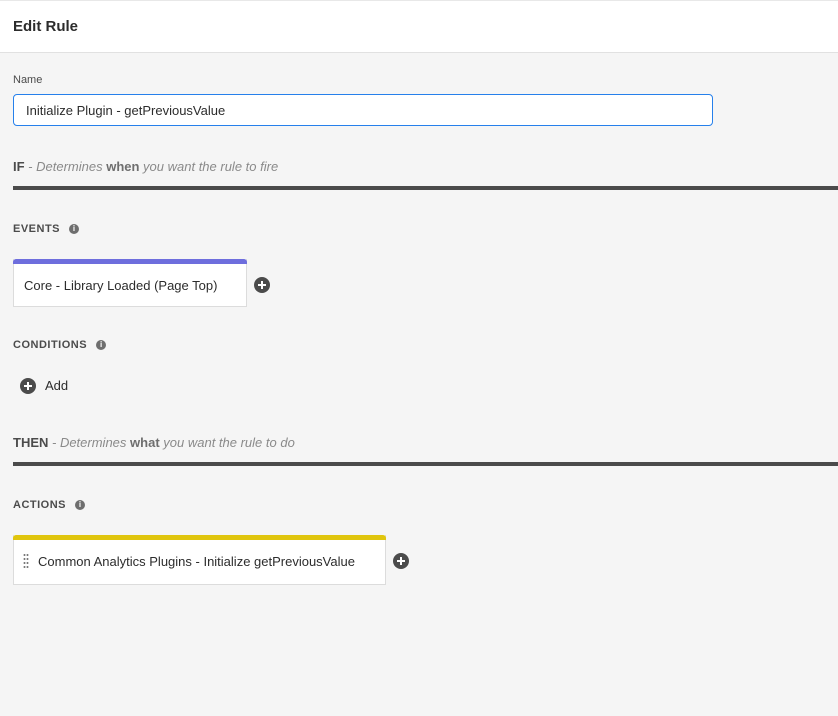  What do you see at coordinates (28, 80) in the screenshot?
I see `name-field-label: Name` at bounding box center [28, 80].